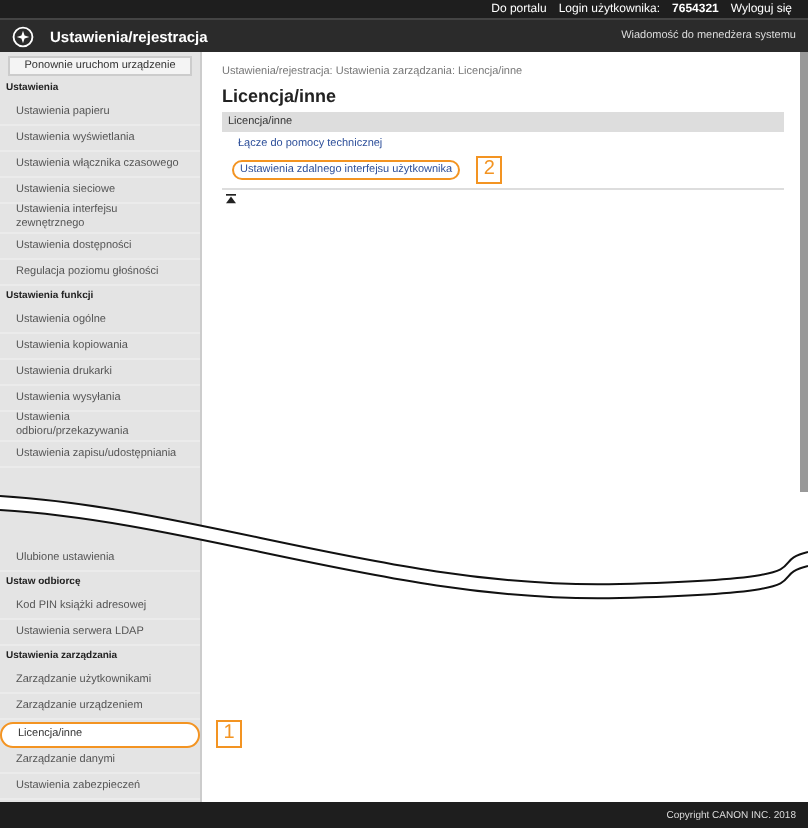  Describe the element at coordinates (229, 734) in the screenshot. I see `callout-number: 1` at that location.